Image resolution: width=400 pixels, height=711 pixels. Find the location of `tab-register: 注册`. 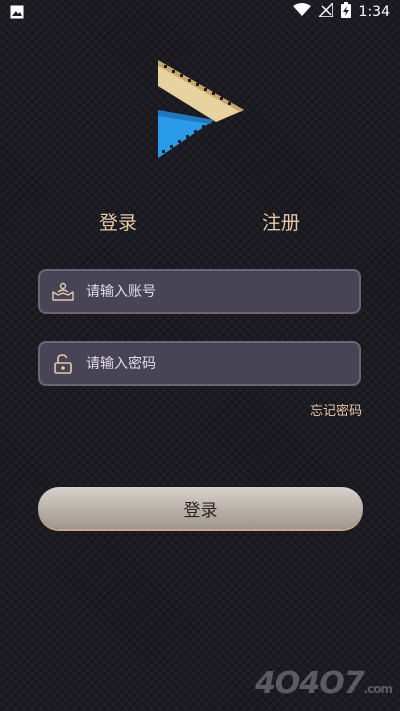

tab-register: 注册 is located at coordinates (281, 221).